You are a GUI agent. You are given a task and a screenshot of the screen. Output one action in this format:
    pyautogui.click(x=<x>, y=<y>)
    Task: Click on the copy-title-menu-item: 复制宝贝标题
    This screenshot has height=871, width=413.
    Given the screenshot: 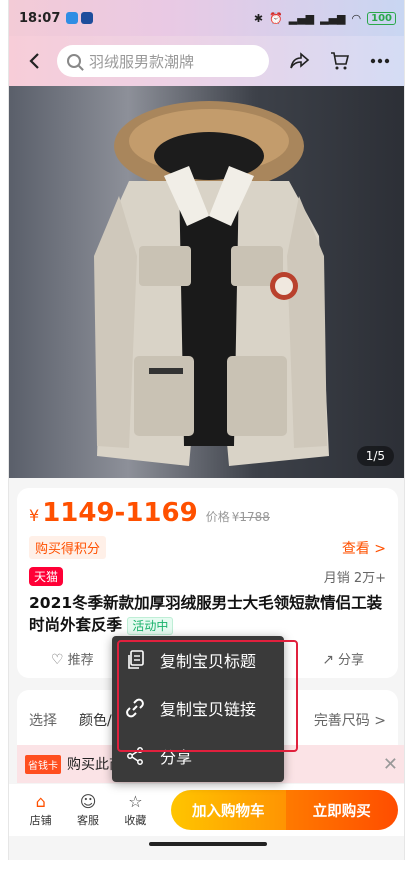 What is the action you would take?
    pyautogui.click(x=198, y=660)
    